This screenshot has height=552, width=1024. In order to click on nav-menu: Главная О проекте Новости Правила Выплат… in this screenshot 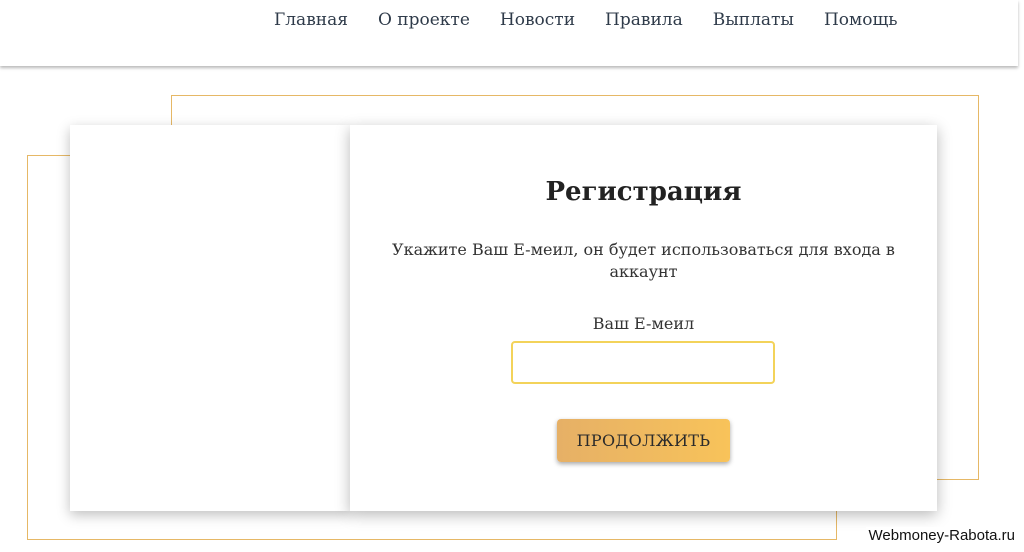, I will do `click(586, 20)`.